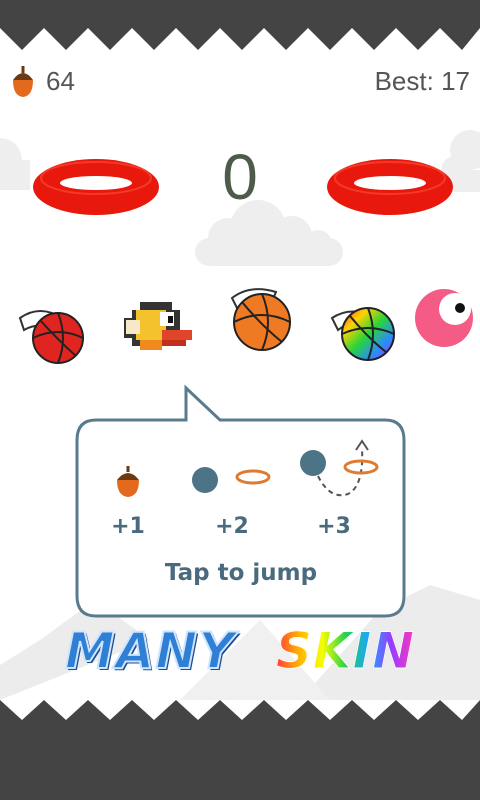 Image resolution: width=480 pixels, height=800 pixels. I want to click on banner-word-skin: SKIN, so click(345, 651).